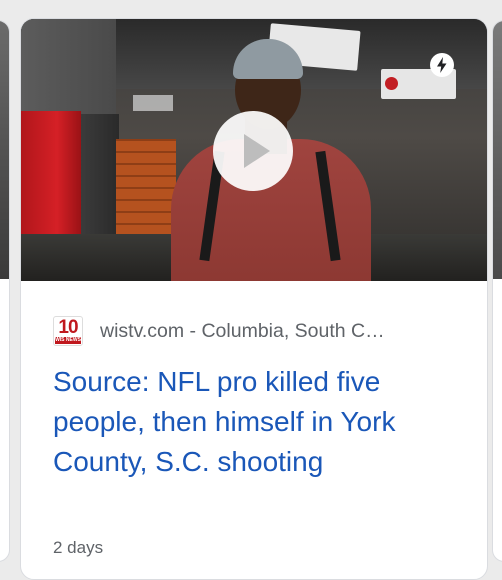  I want to click on play-icon, so click(257, 151).